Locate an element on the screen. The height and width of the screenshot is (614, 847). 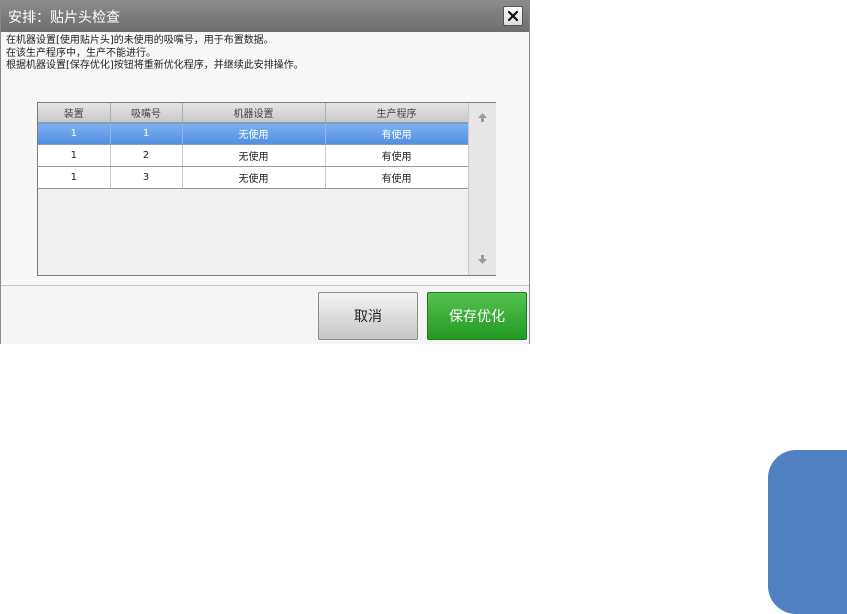
column-header-device: 装置 is located at coordinates (74, 113).